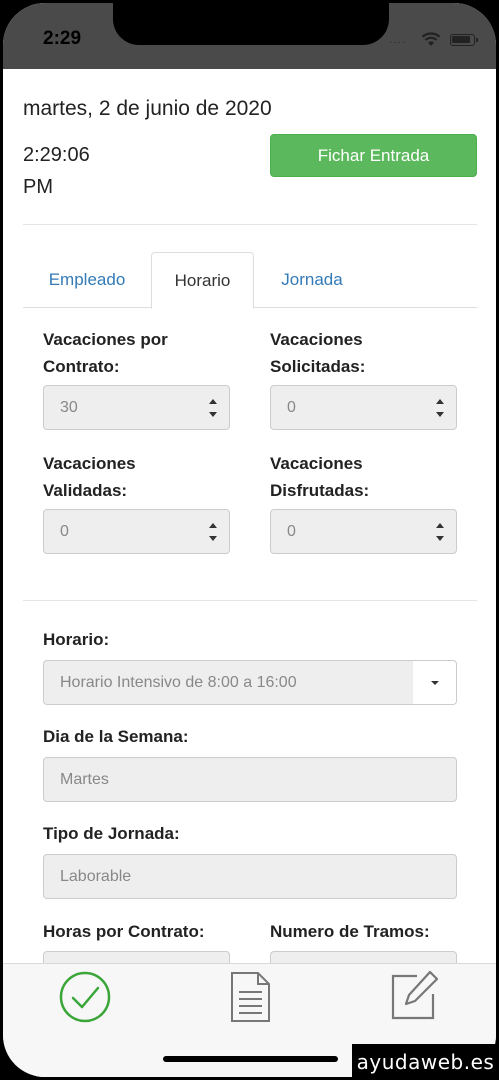 The image size is (499, 1080). I want to click on tab-empleado: Empleado, so click(87, 280).